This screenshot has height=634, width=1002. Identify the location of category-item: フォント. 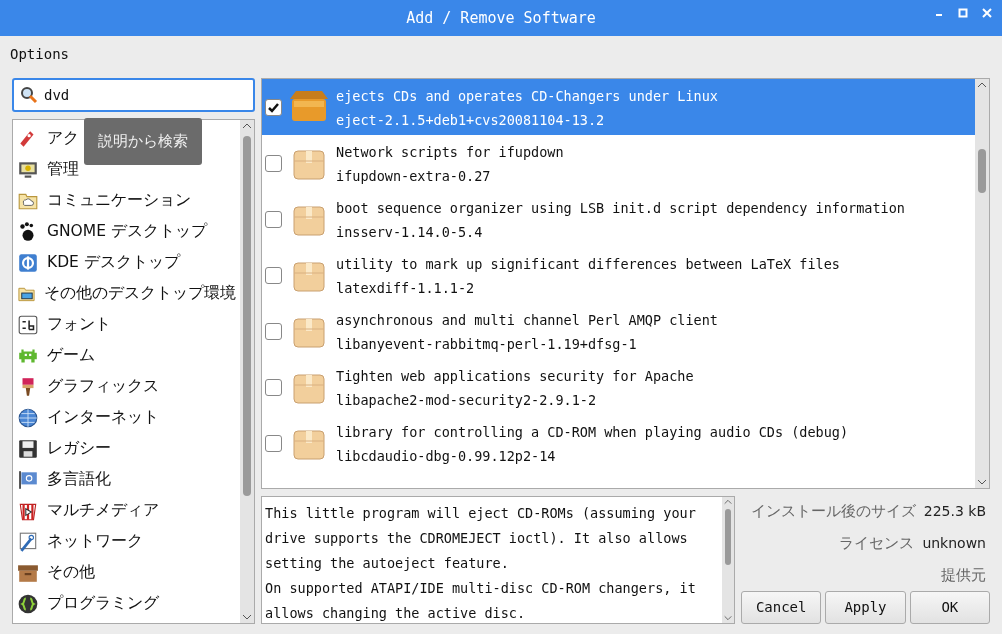
(79, 324).